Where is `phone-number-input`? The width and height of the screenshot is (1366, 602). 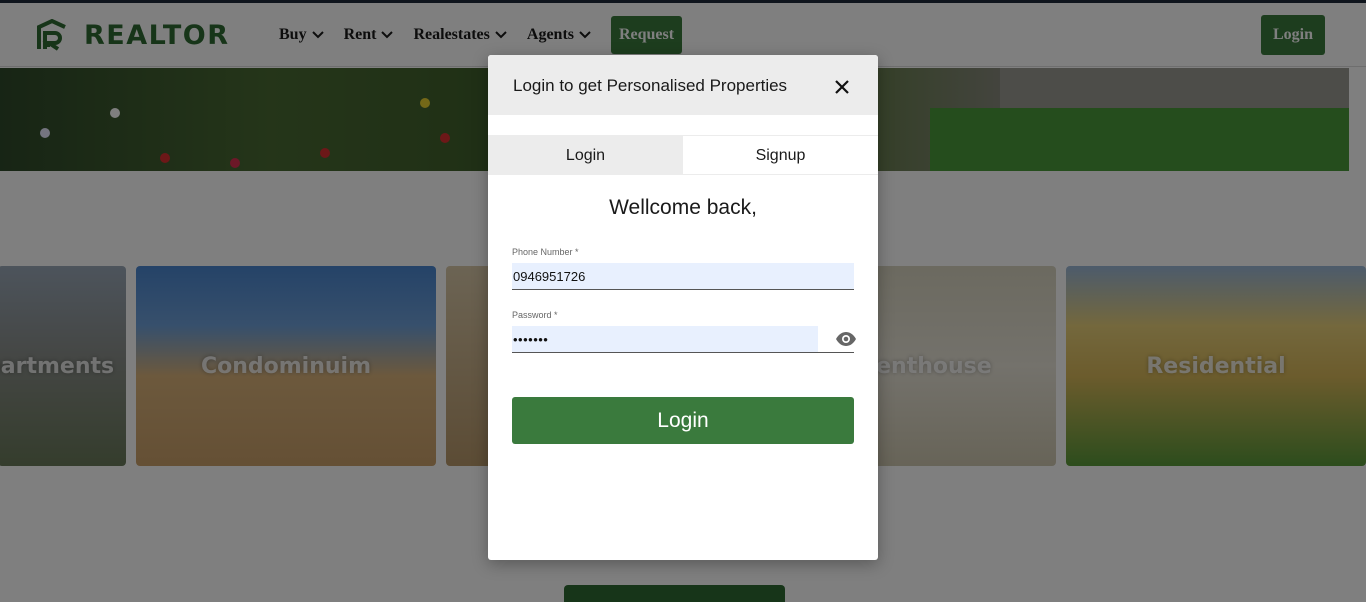
phone-number-input is located at coordinates (683, 276).